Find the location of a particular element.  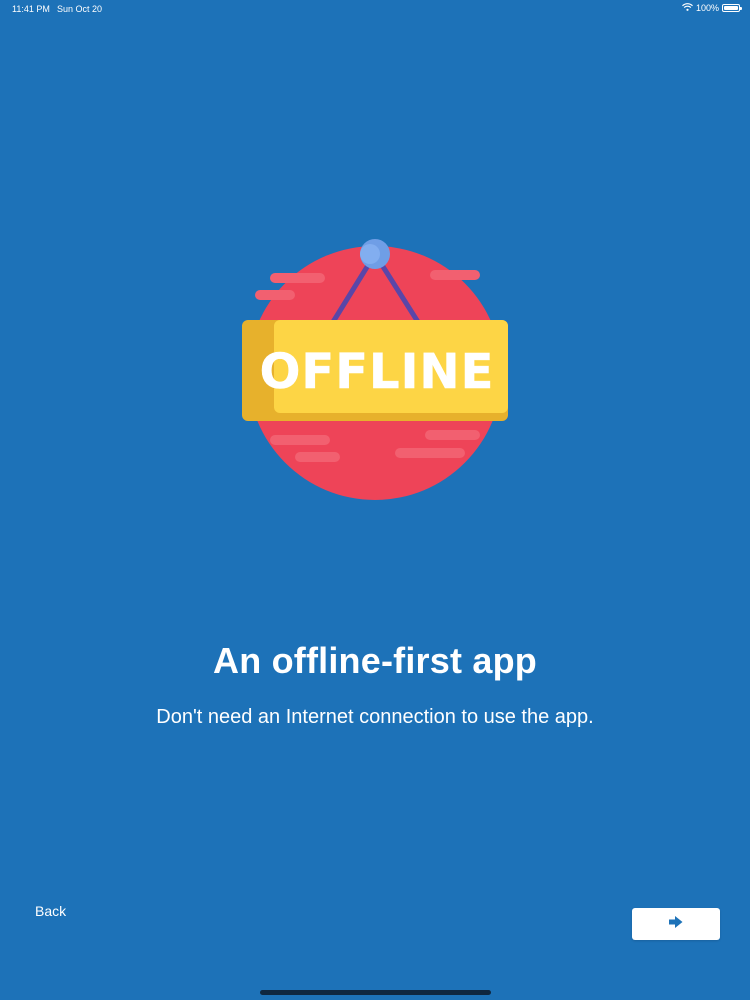

page-title: An offline-first app is located at coordinates (375, 660).